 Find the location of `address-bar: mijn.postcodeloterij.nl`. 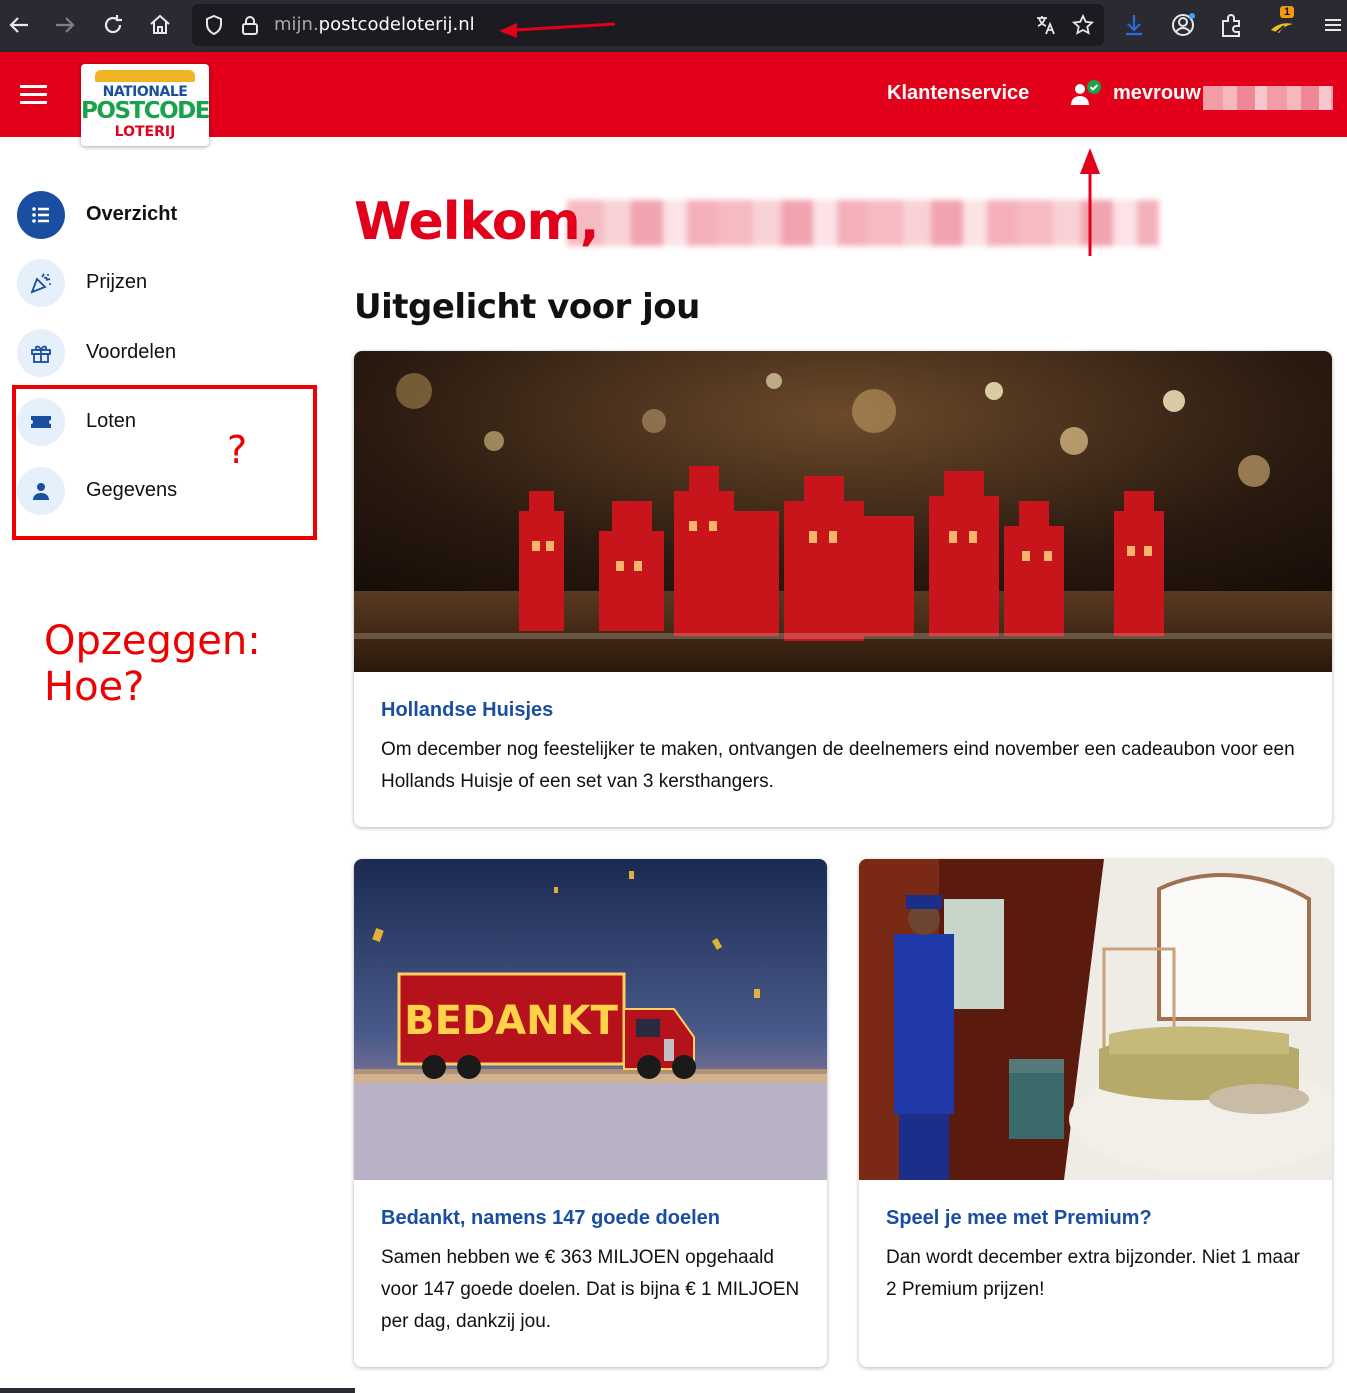

address-bar: mijn.postcodeloterij.nl is located at coordinates (648, 25).